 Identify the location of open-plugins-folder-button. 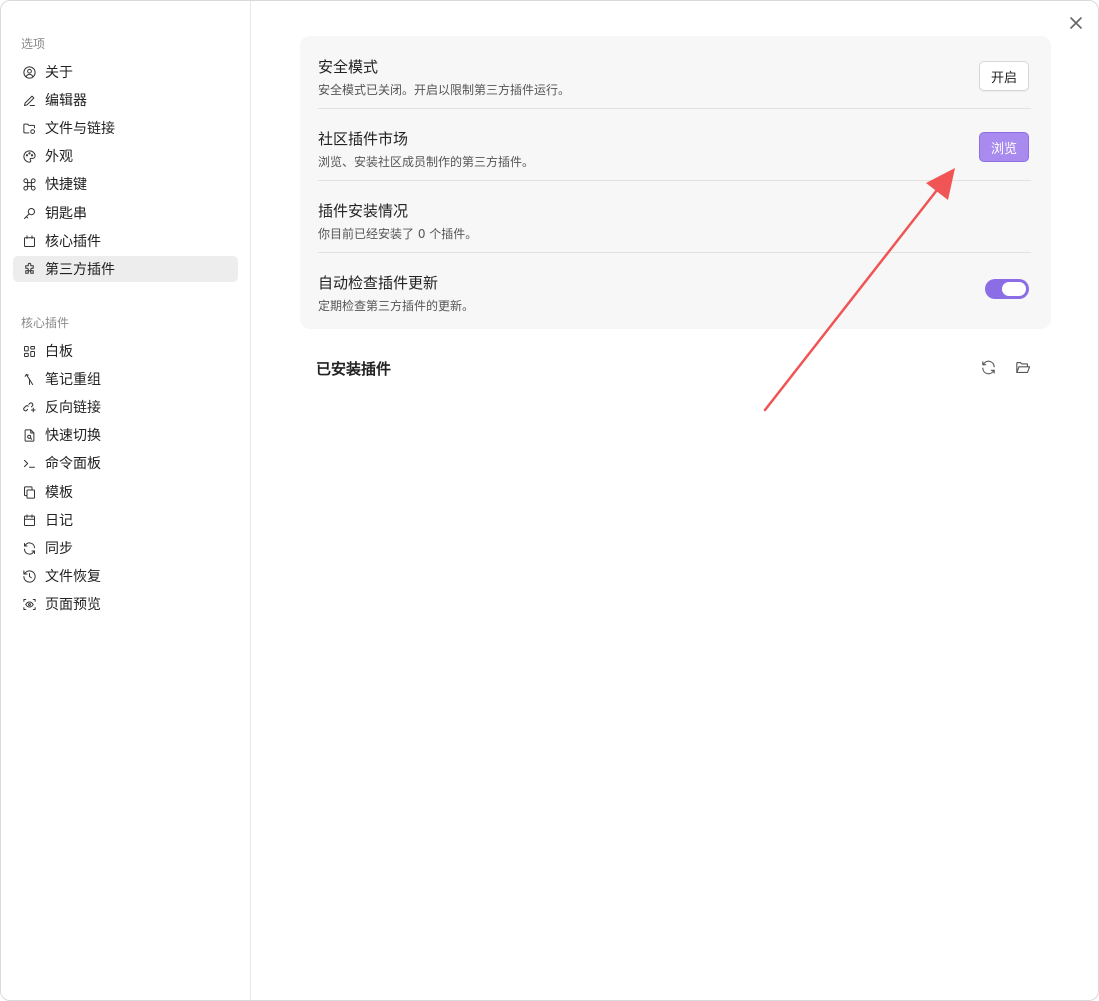
(1022, 367).